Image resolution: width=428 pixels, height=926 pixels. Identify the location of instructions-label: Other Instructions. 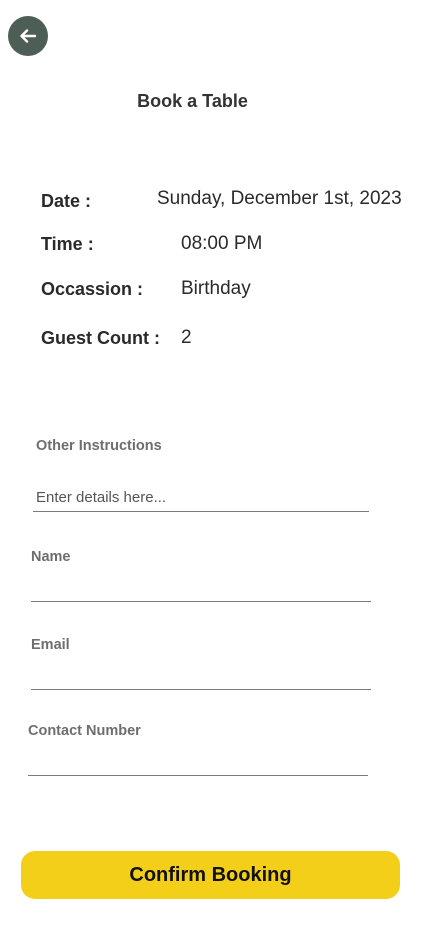
(99, 446).